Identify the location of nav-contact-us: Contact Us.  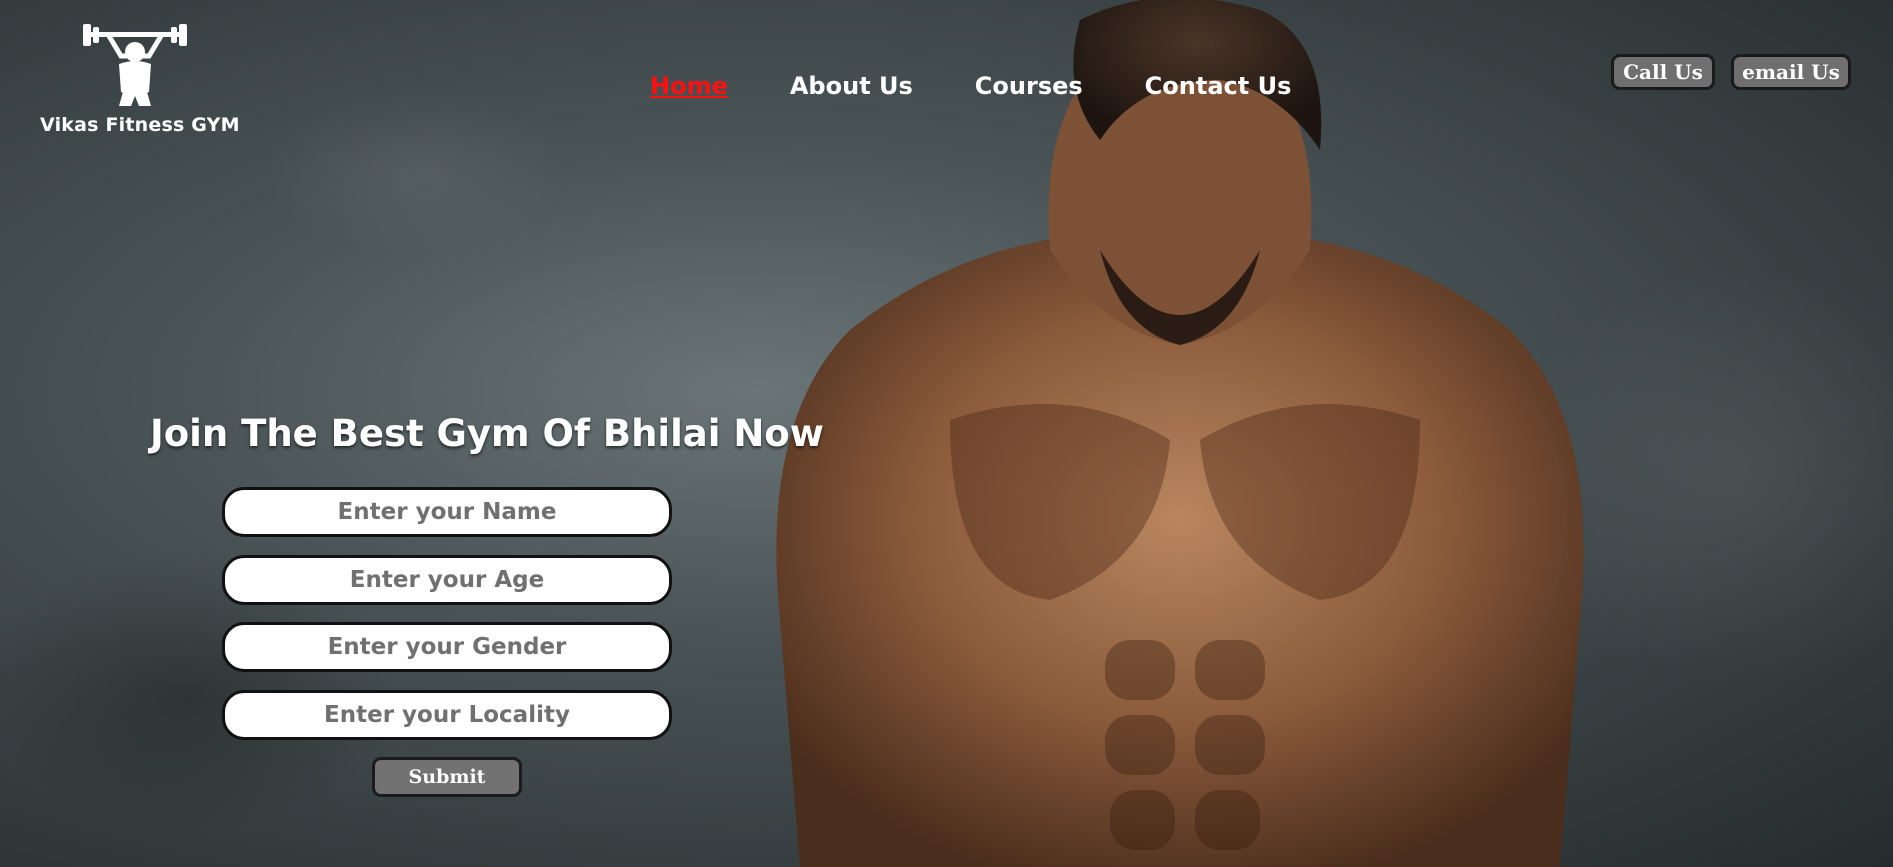
(1218, 86).